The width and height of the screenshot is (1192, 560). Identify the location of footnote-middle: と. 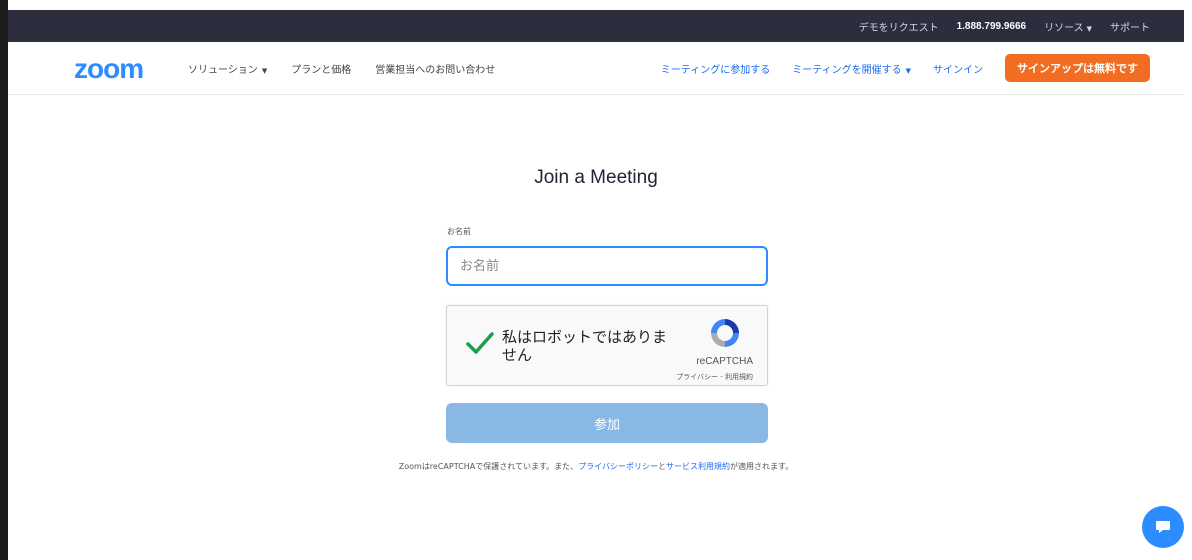
(662, 466).